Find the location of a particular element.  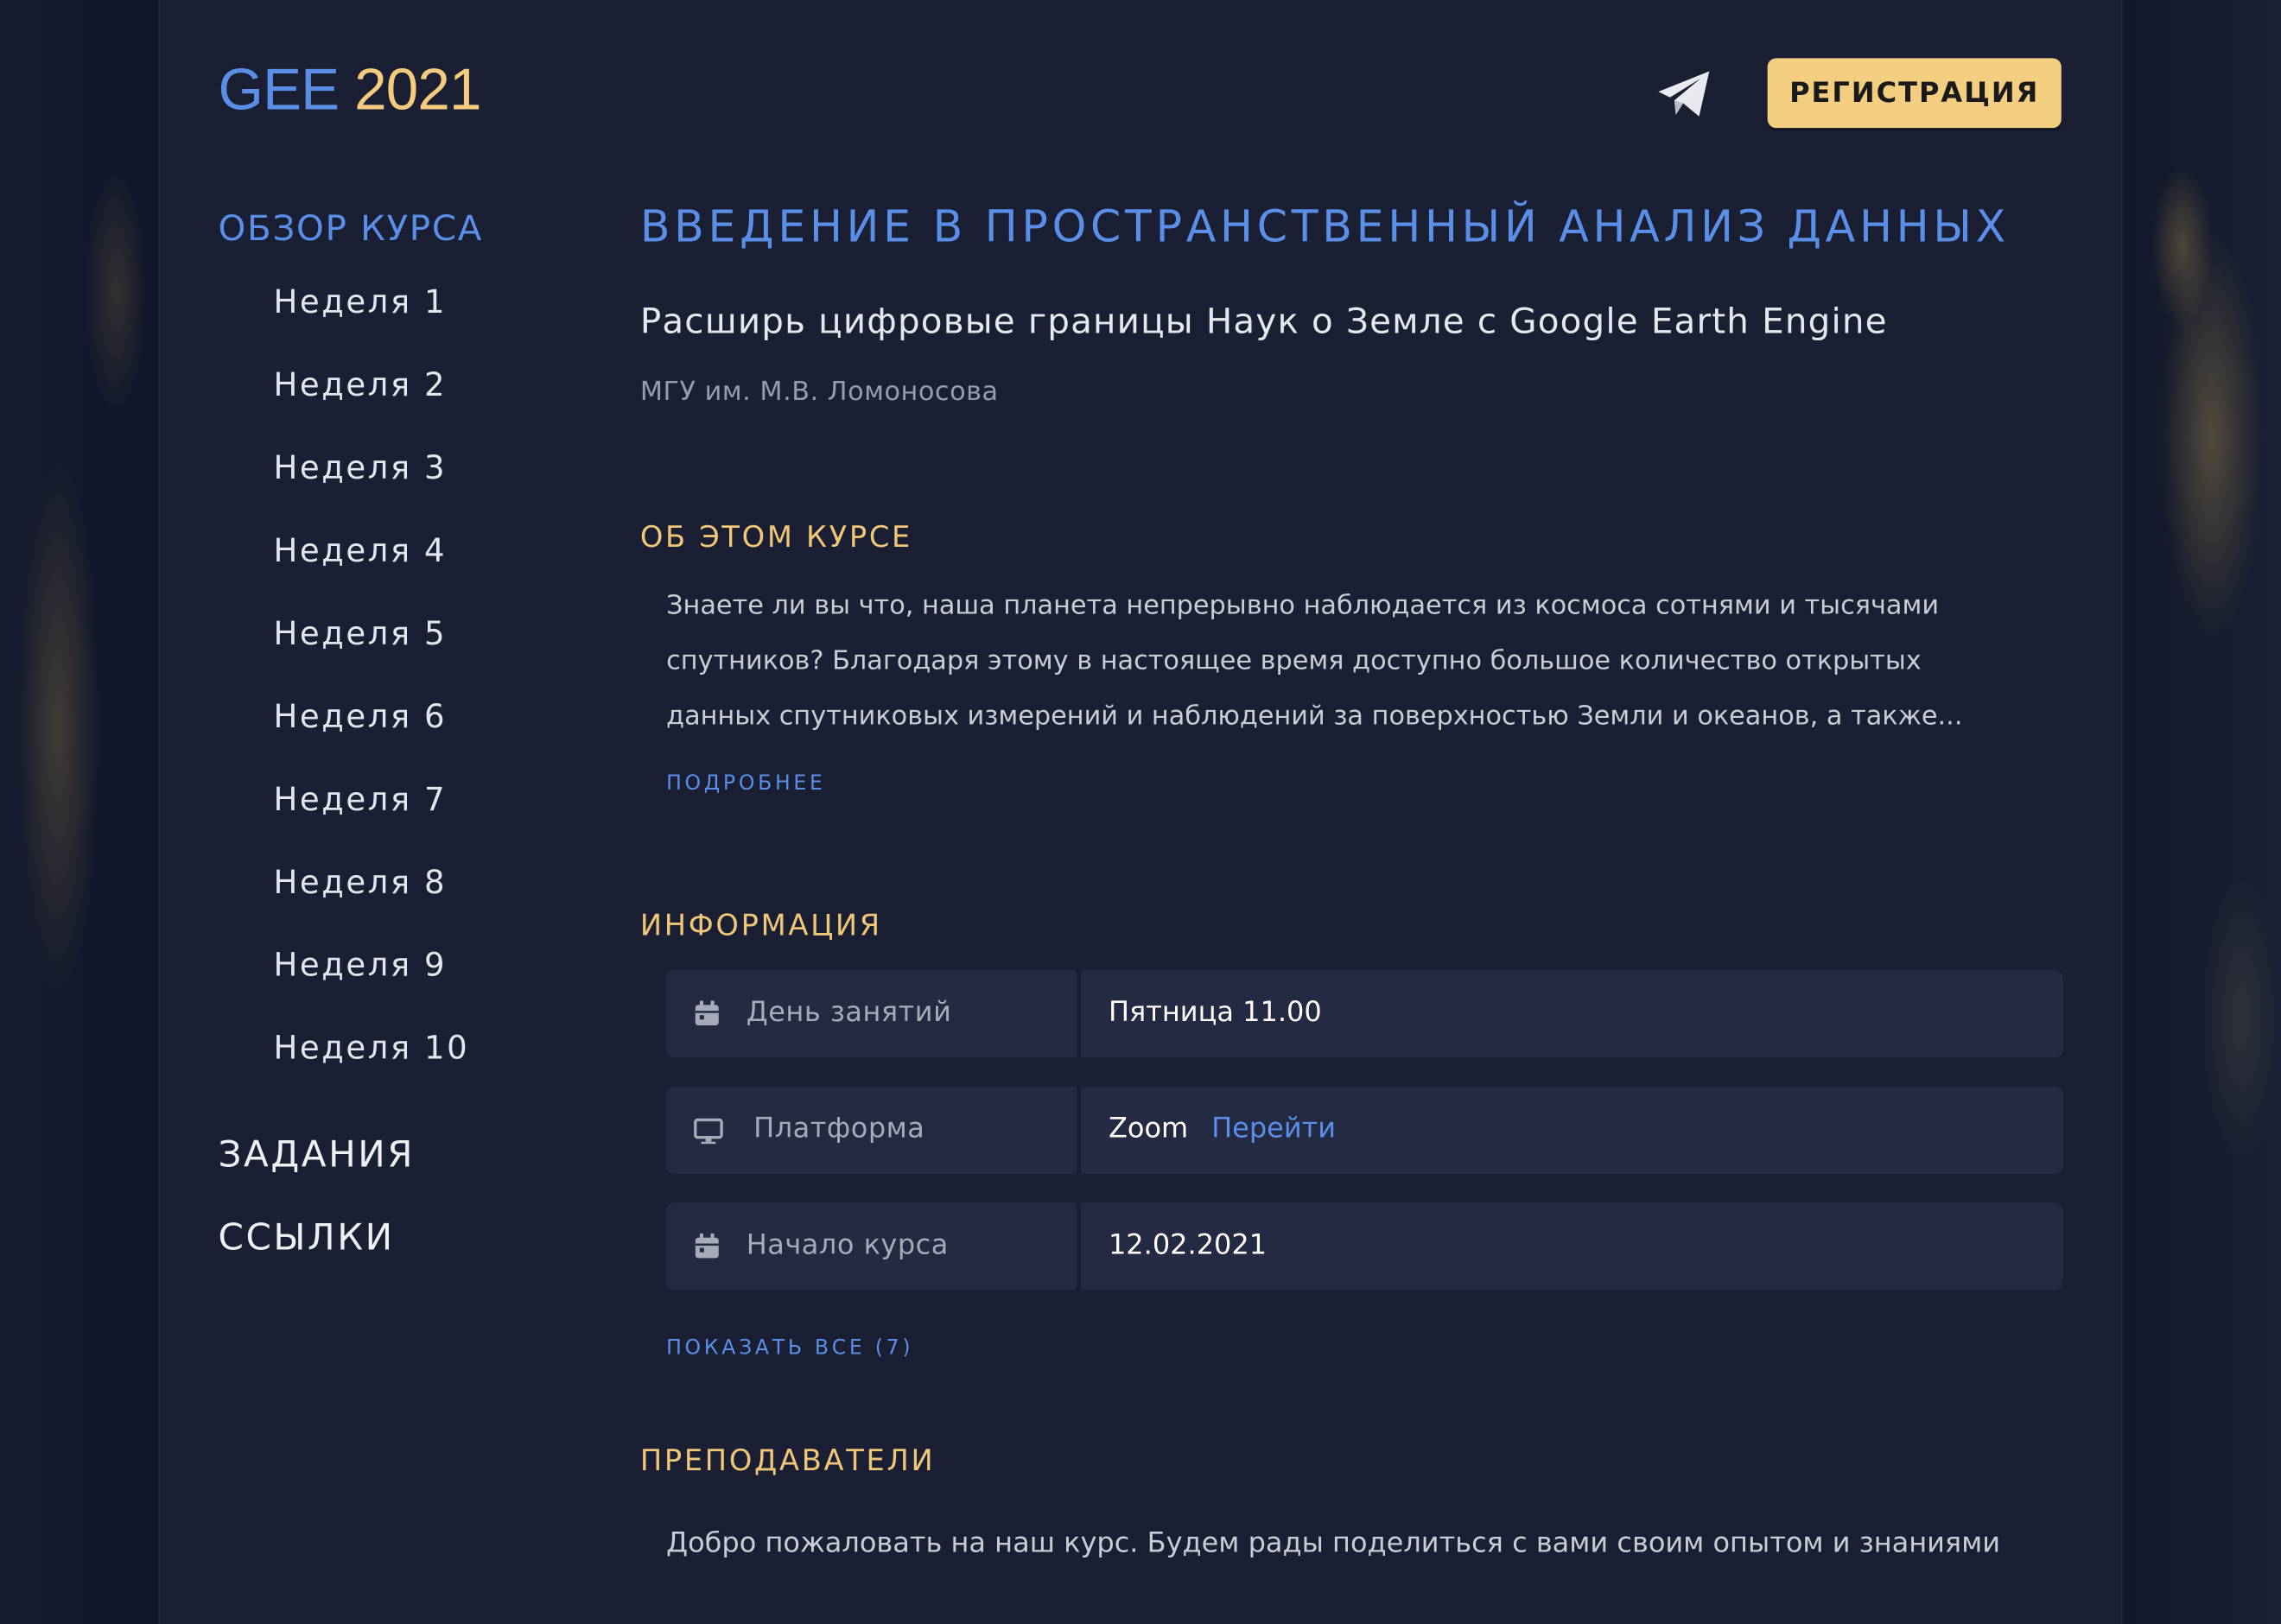

info-row-platform: Платформа Zoom Перейти is located at coordinates (1364, 1130).